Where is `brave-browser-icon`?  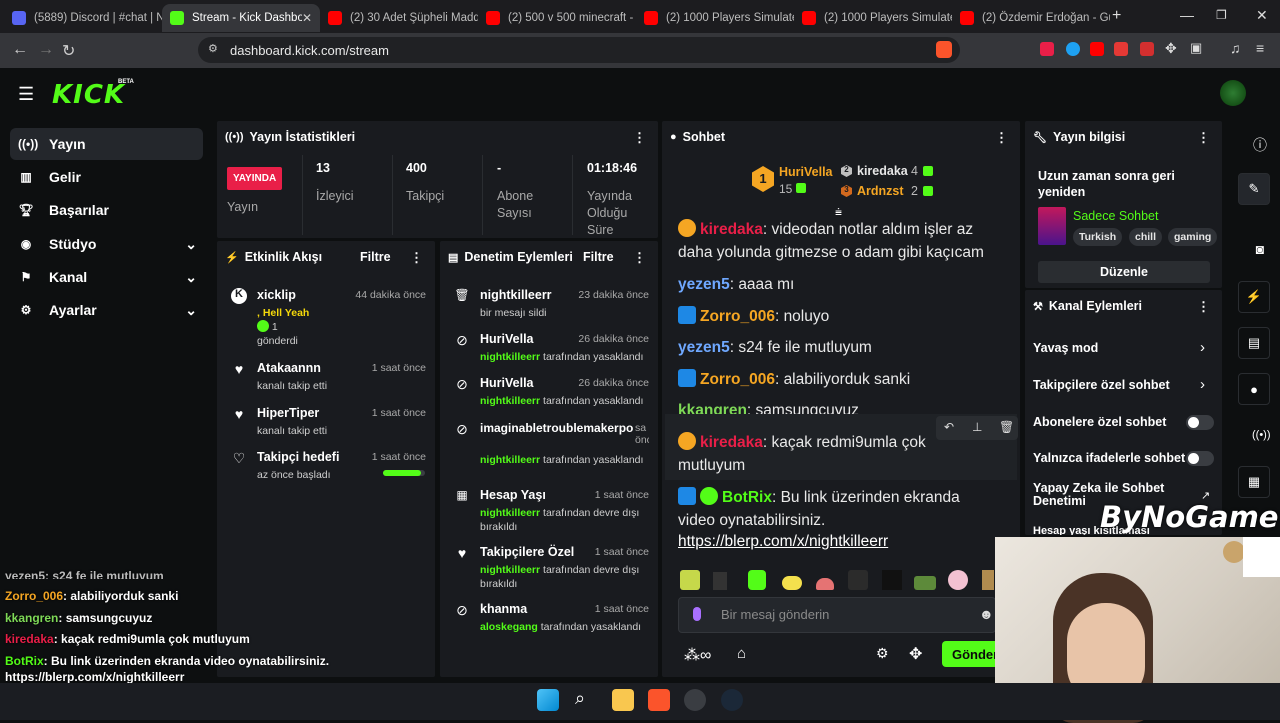 brave-browser-icon is located at coordinates (659, 700).